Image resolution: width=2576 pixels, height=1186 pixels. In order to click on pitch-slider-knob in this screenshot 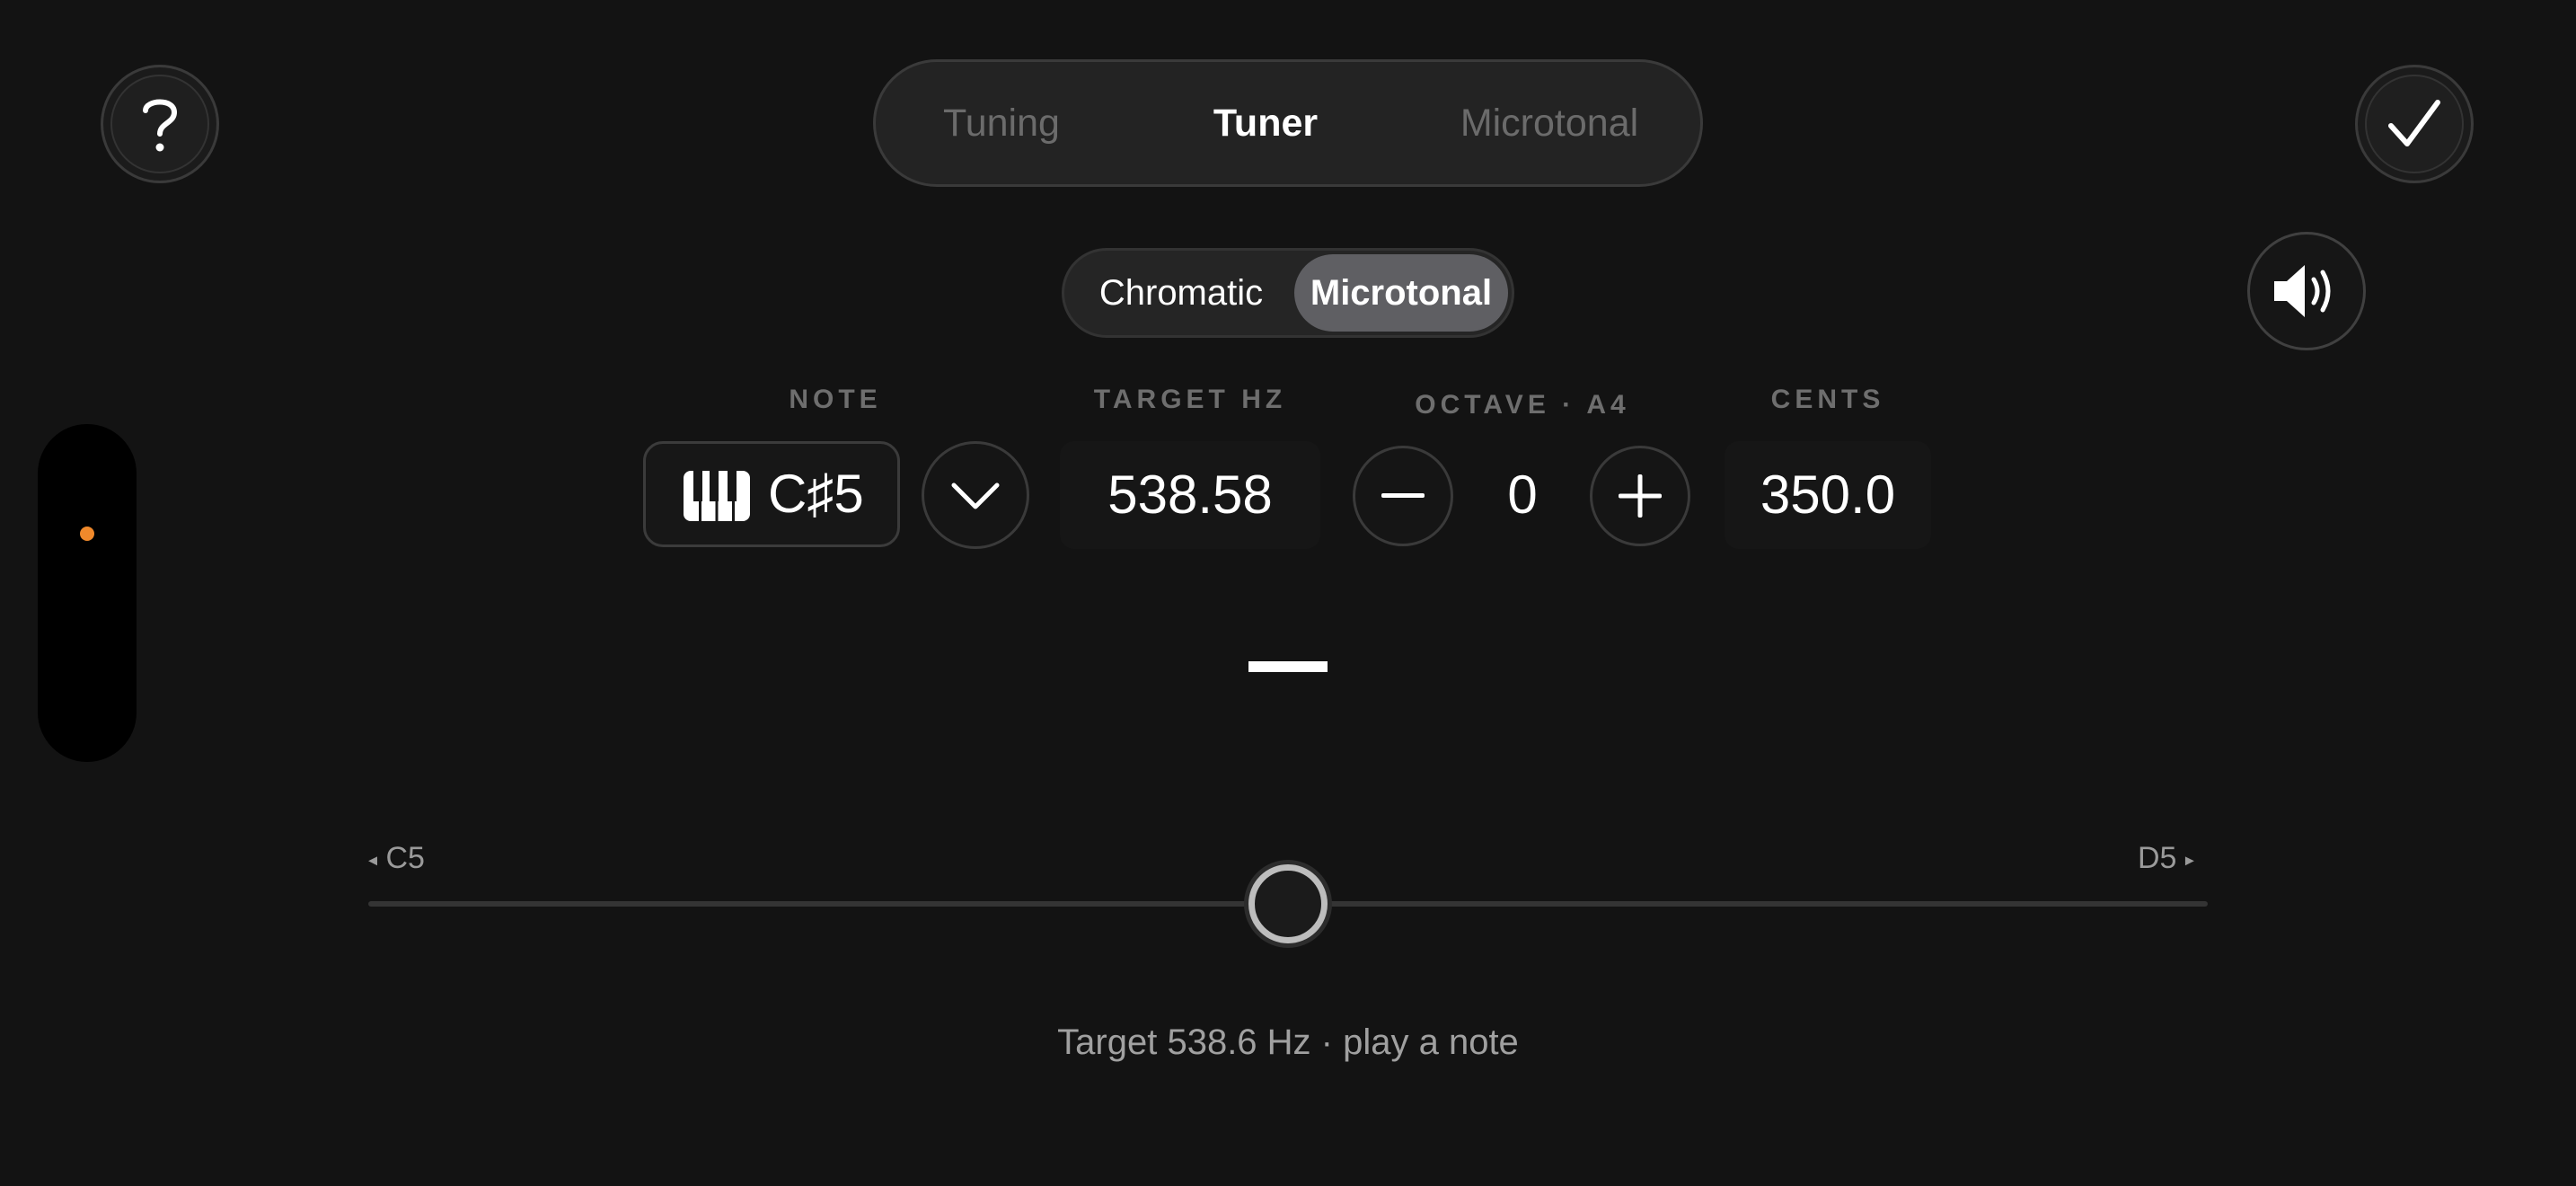, I will do `click(1288, 903)`.